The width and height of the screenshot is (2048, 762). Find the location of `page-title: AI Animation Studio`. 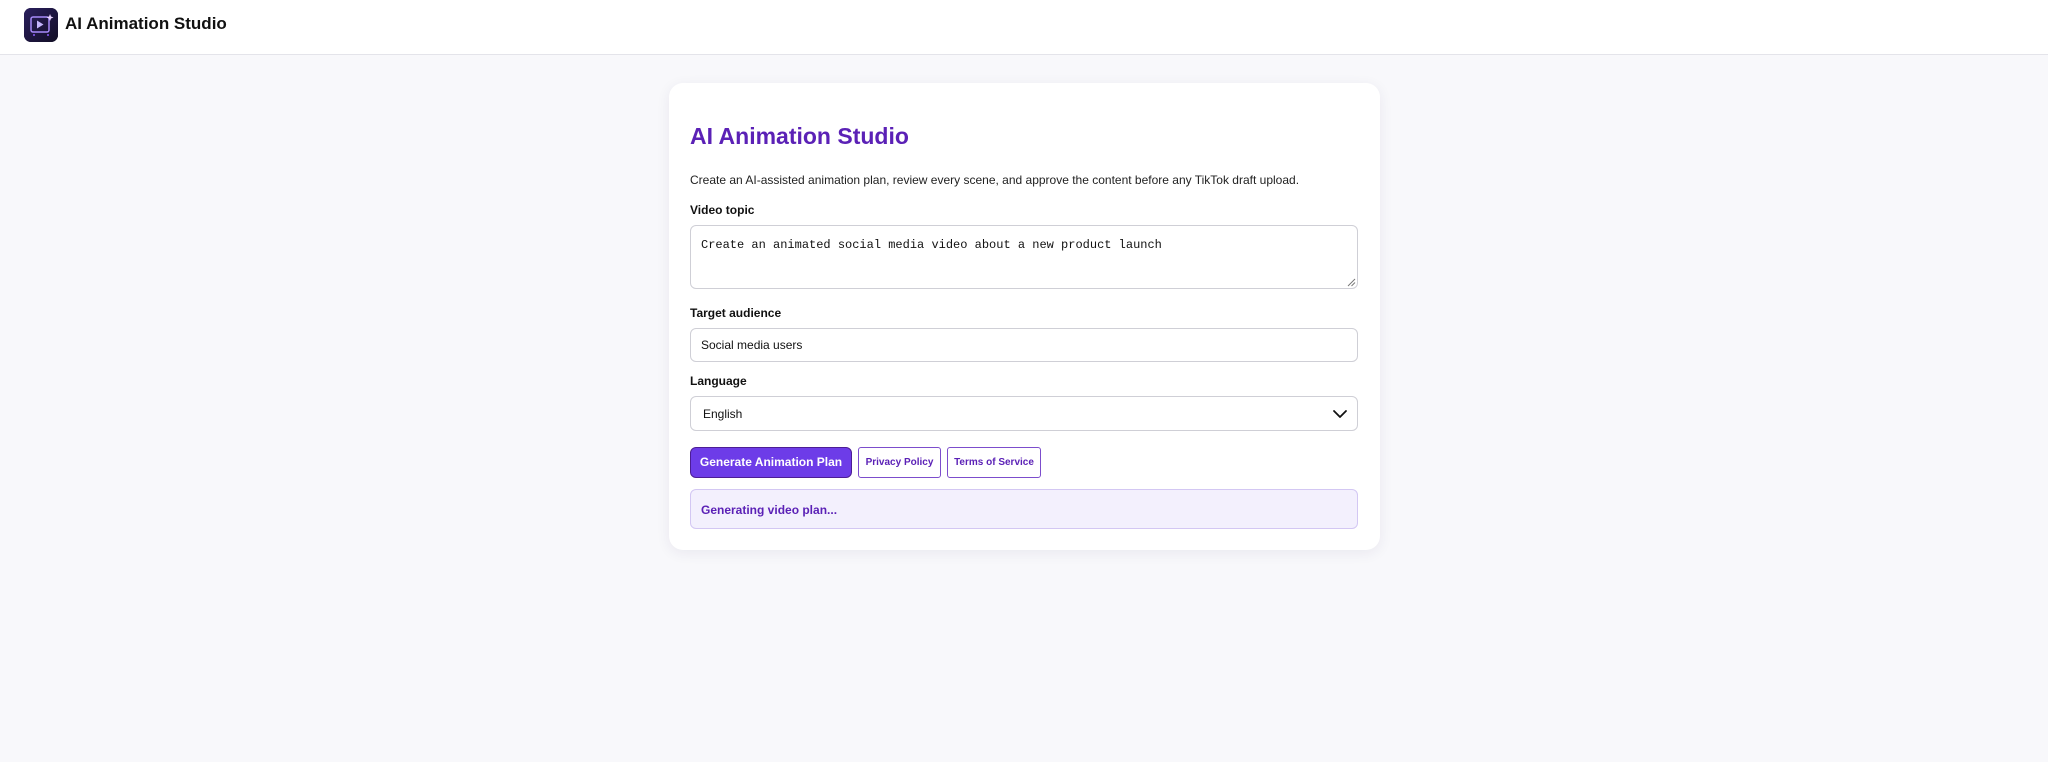

page-title: AI Animation Studio is located at coordinates (799, 136).